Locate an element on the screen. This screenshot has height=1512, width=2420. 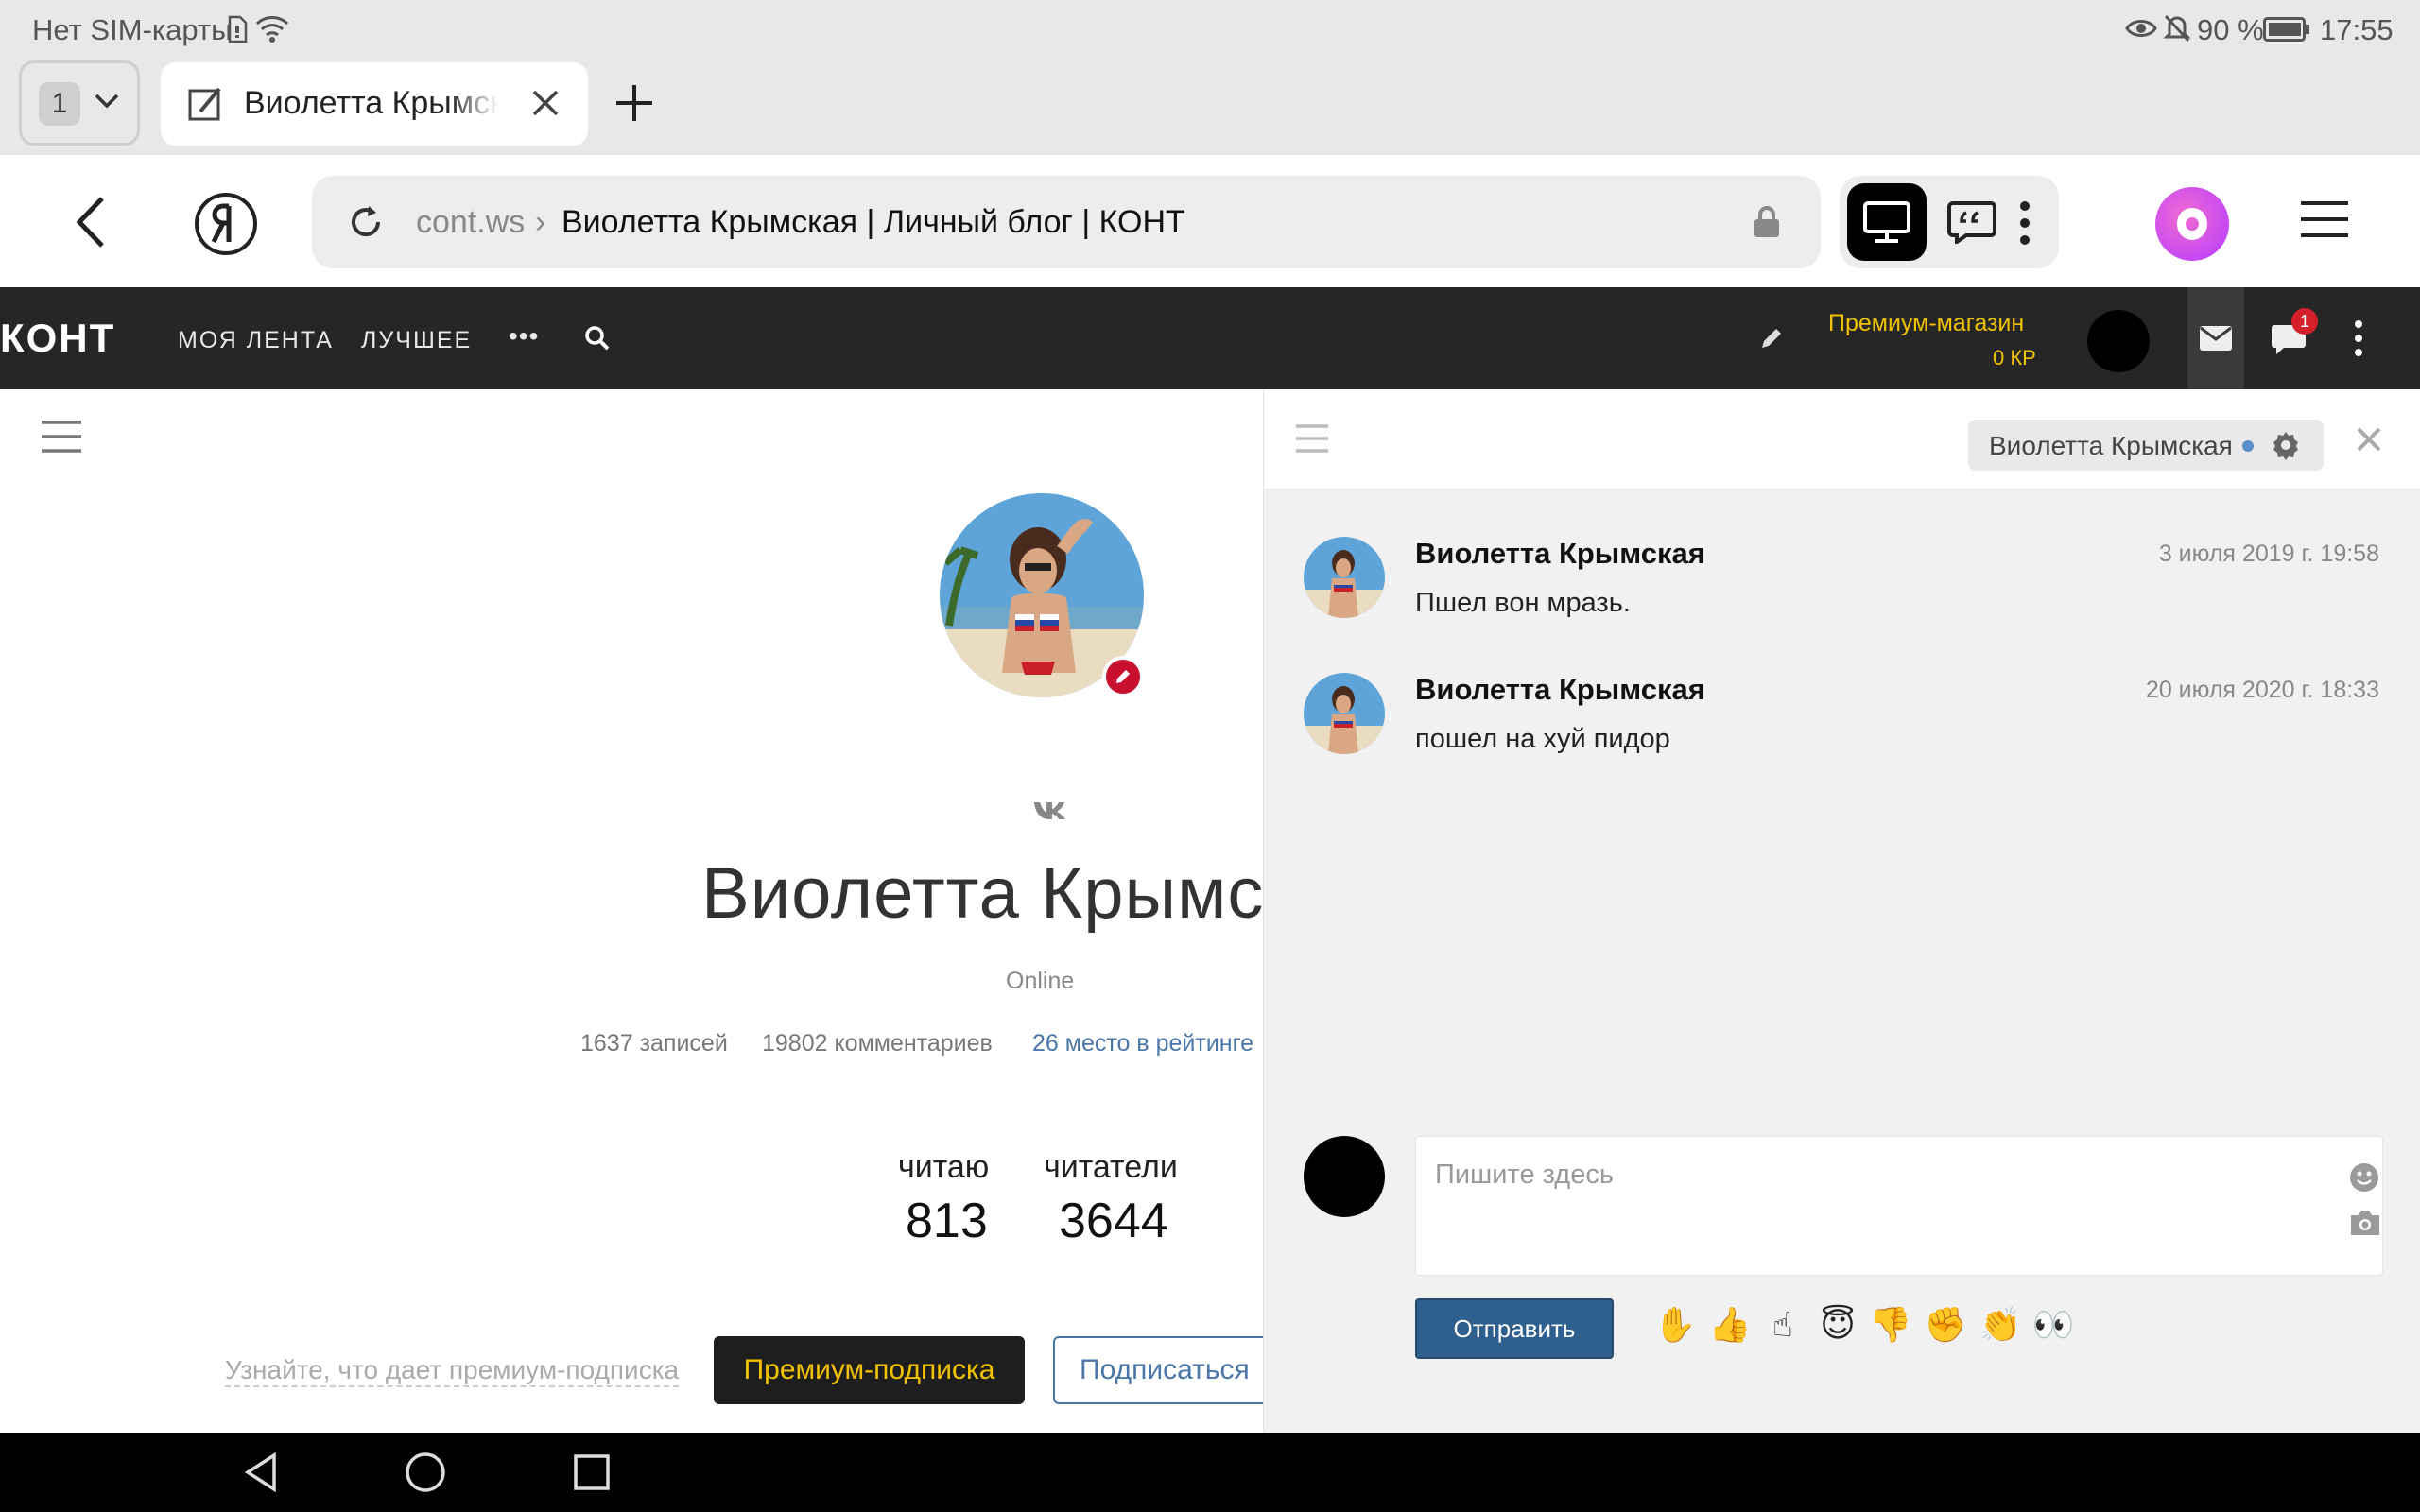
chat-recipient-chip: Виолетта Крымская is located at coordinates (2146, 445).